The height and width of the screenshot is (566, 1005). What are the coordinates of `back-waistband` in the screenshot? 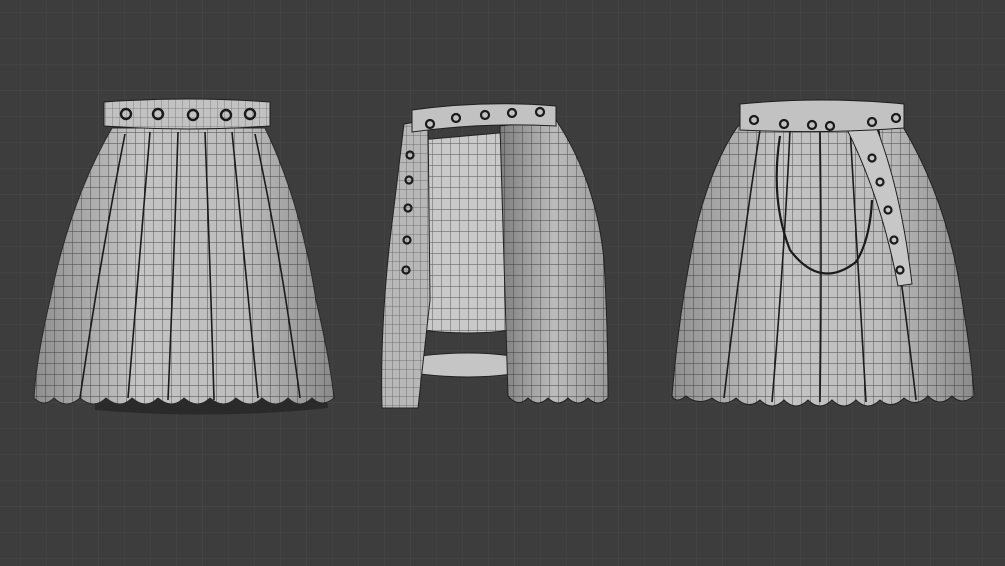 It's located at (822, 116).